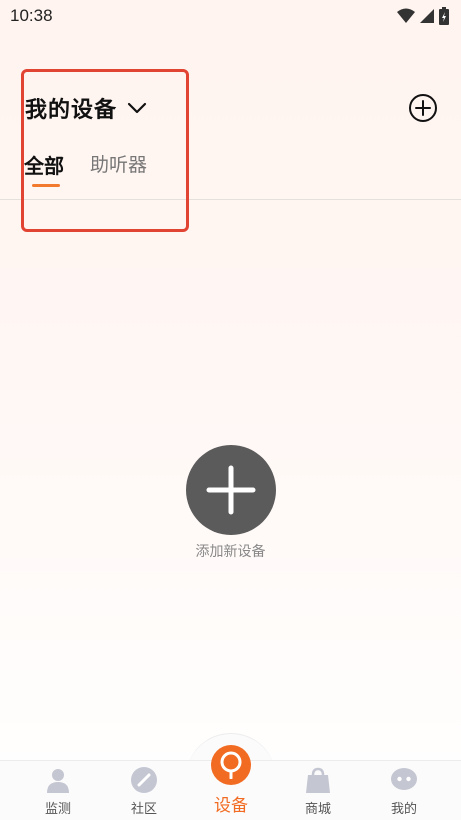 This screenshot has height=820, width=461. I want to click on device-title-dropdown: 我的设备, so click(86, 108).